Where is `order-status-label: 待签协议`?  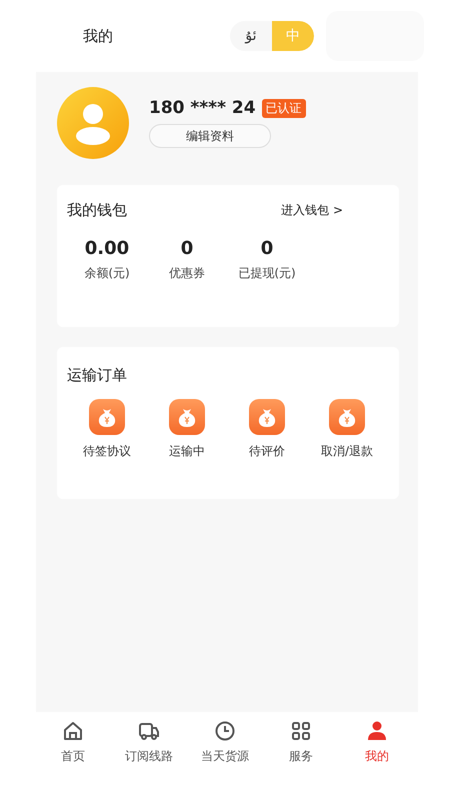 order-status-label: 待签协议 is located at coordinates (107, 451).